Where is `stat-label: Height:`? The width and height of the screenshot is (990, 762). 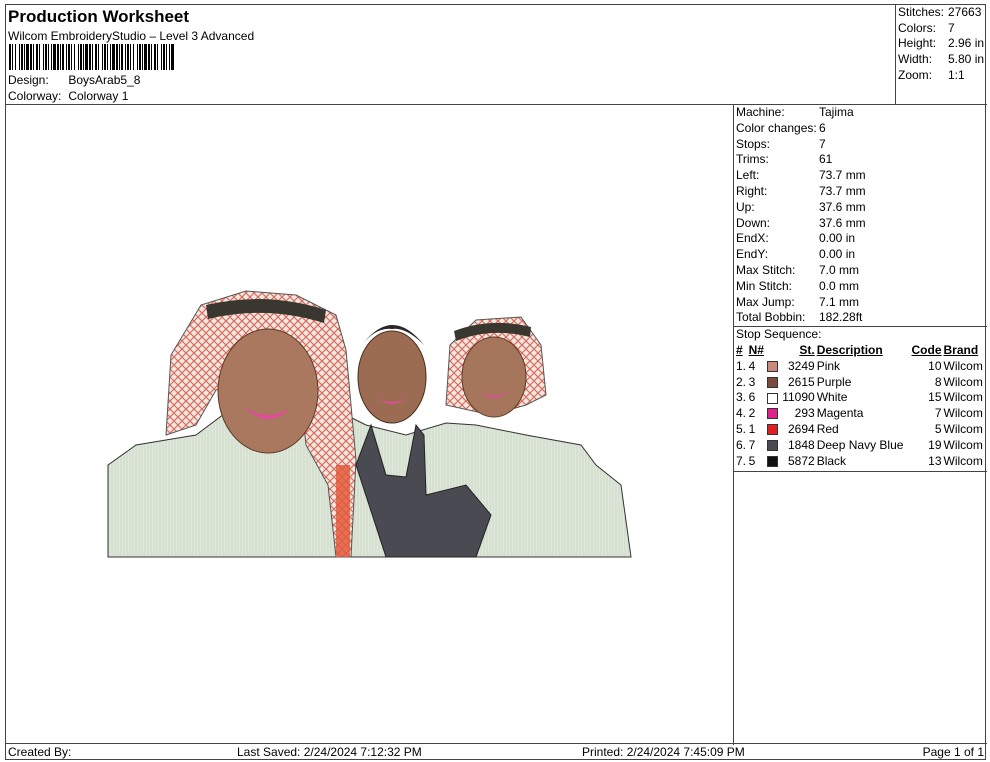
stat-label: Height: is located at coordinates (917, 43).